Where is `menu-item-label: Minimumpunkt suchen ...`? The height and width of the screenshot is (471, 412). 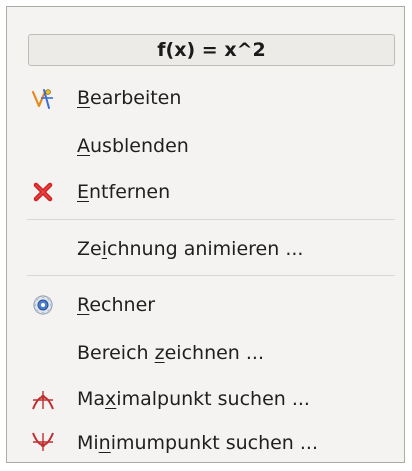 menu-item-label: Minimumpunkt suchen ... is located at coordinates (198, 443).